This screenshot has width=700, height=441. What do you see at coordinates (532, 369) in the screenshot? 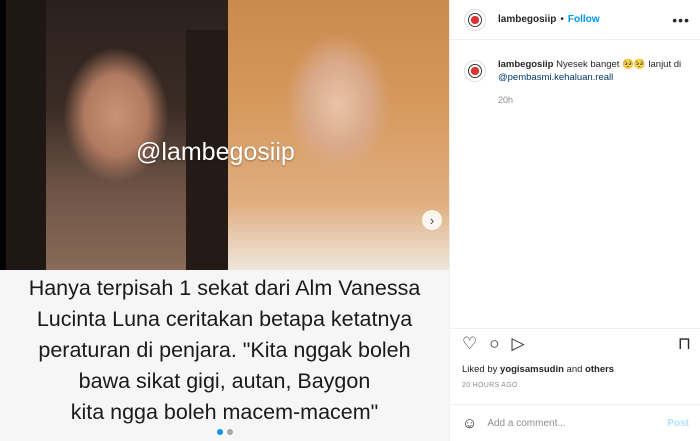
I see `likes-user-link: yogisamsudin` at bounding box center [532, 369].